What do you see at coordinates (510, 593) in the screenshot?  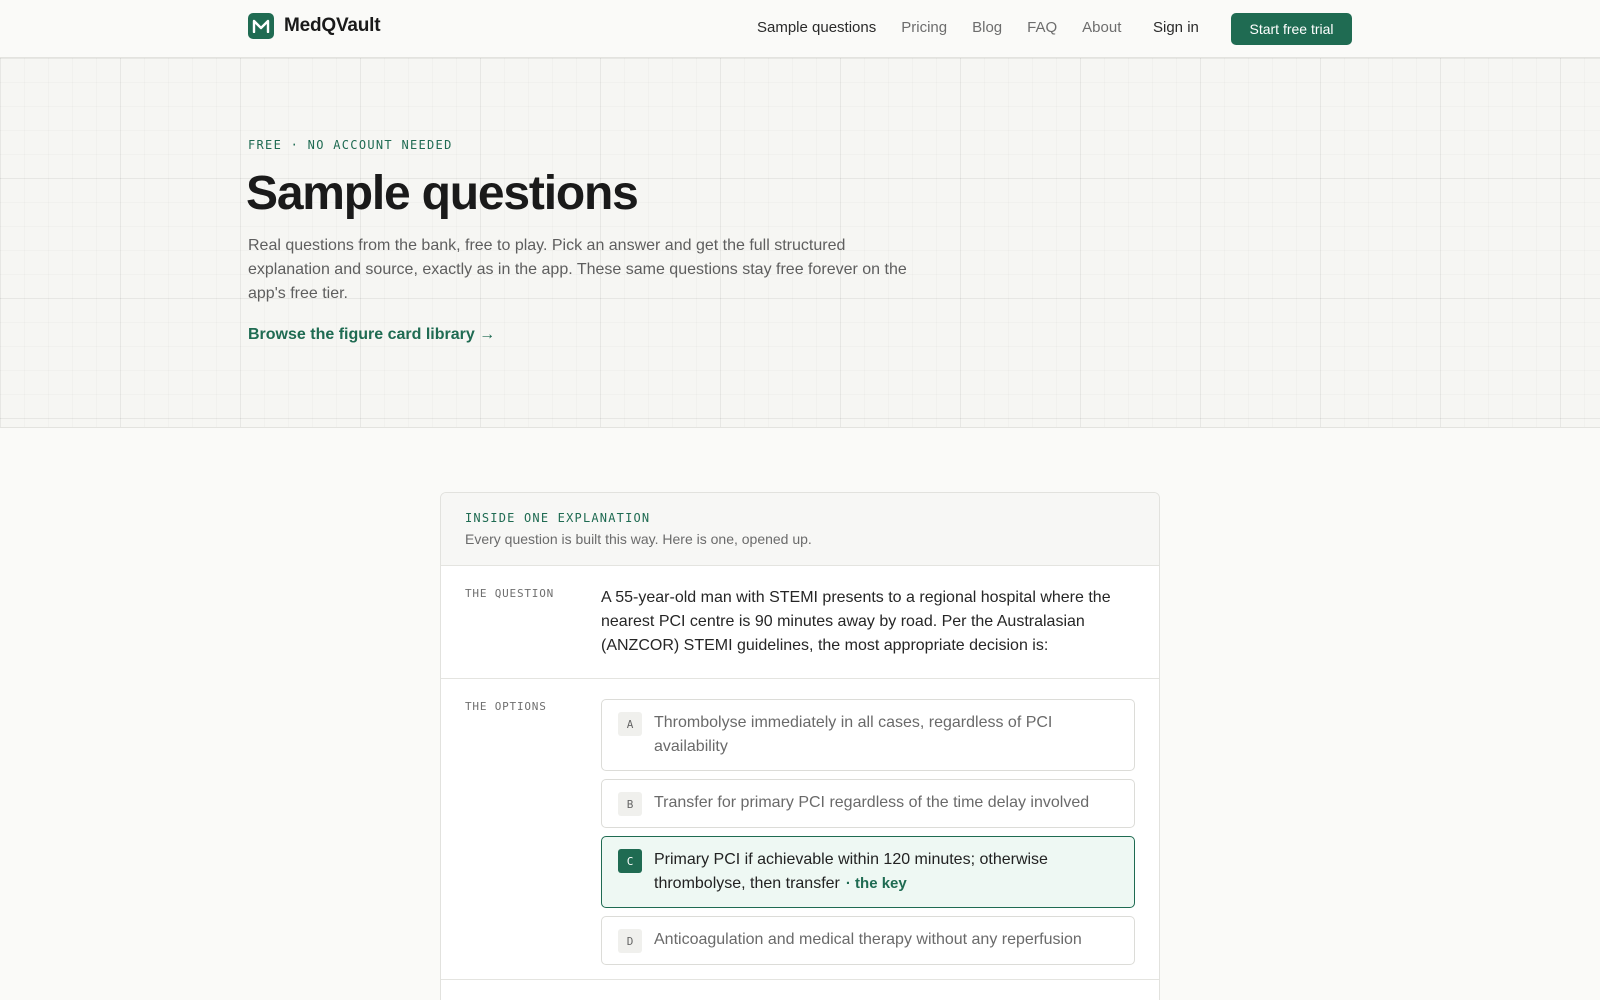 I see `question-label: THE QUESTION` at bounding box center [510, 593].